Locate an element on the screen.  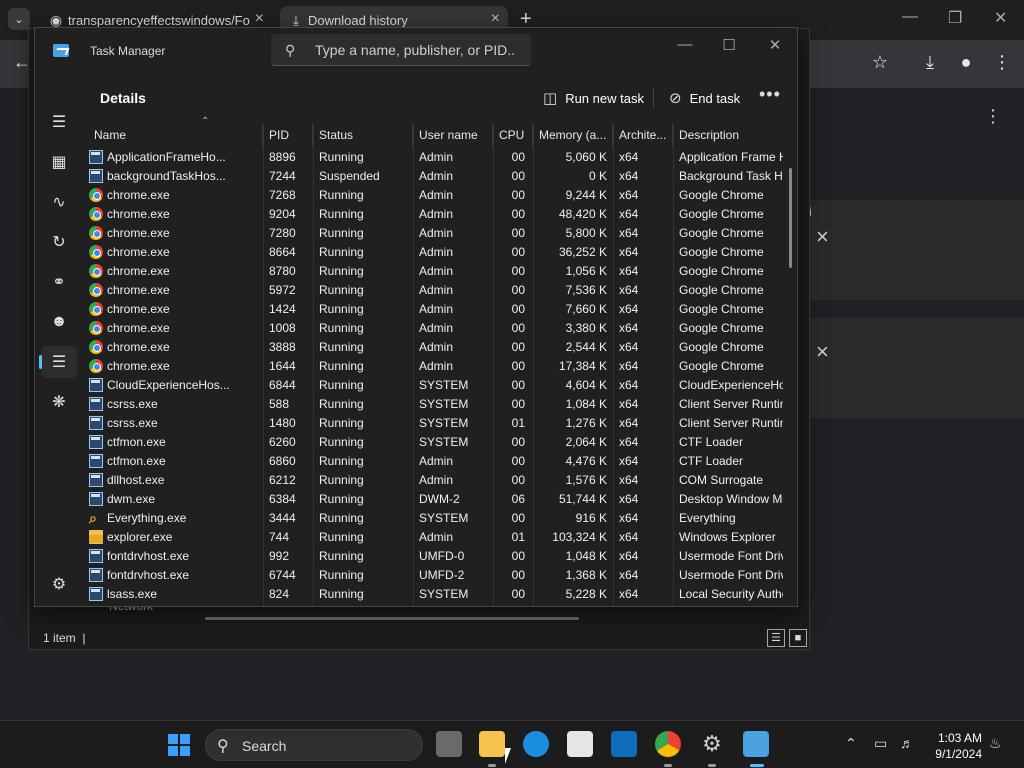
edge-icon is located at coordinates (536, 744).